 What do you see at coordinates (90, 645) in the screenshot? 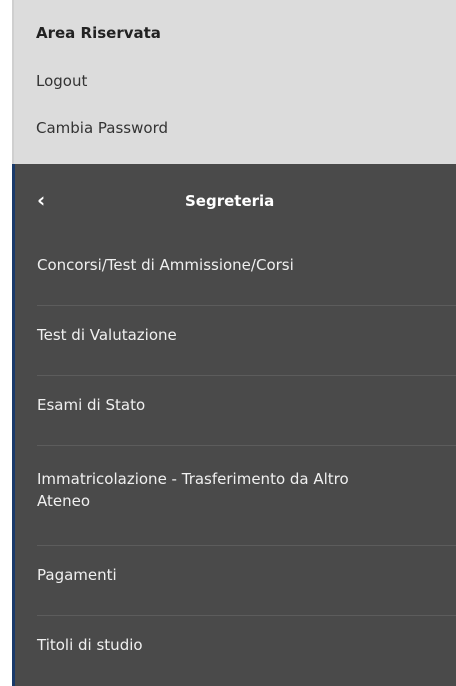
I see `menu-item-label: Titoli di studio` at bounding box center [90, 645].